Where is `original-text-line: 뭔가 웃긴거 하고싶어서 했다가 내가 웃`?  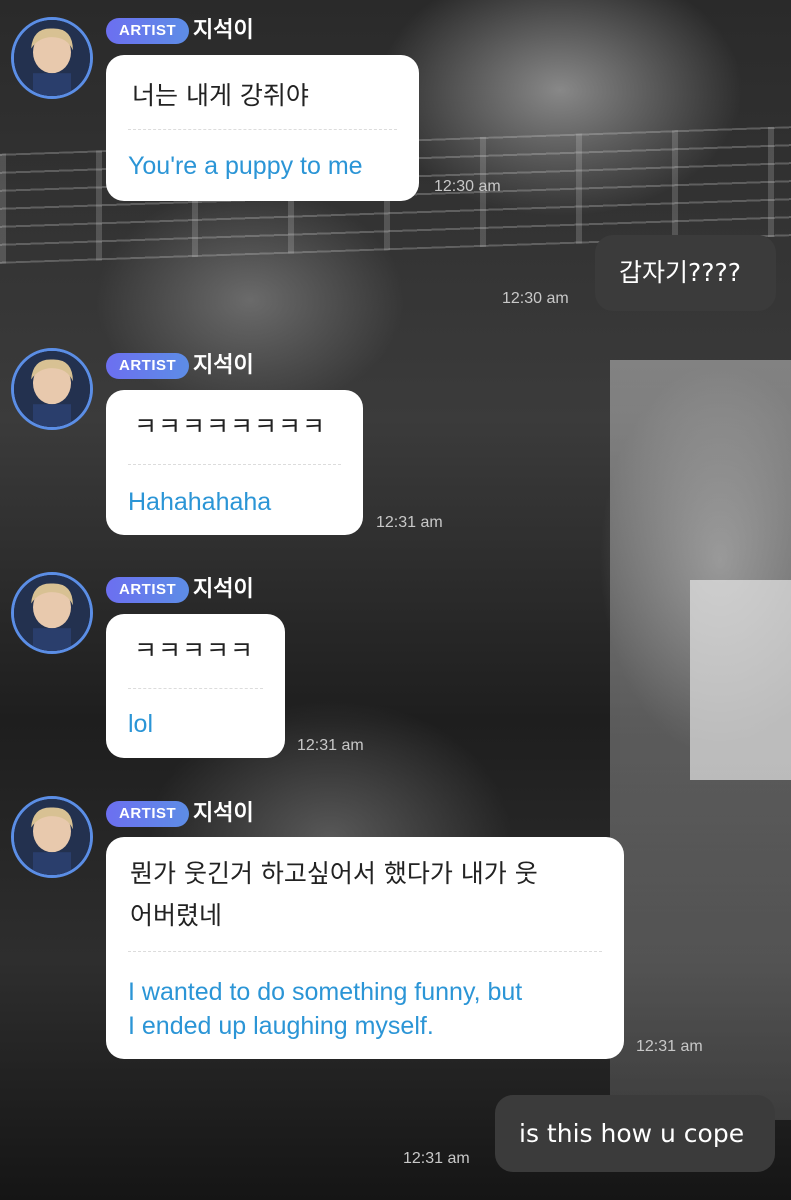 original-text-line: 뭔가 웃긴거 하고싶어서 했다가 내가 웃 is located at coordinates (334, 873).